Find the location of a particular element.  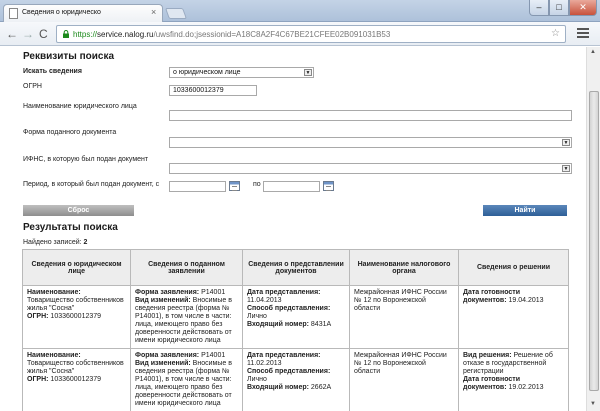

submission-date: 11.02.2013 is located at coordinates (264, 363).